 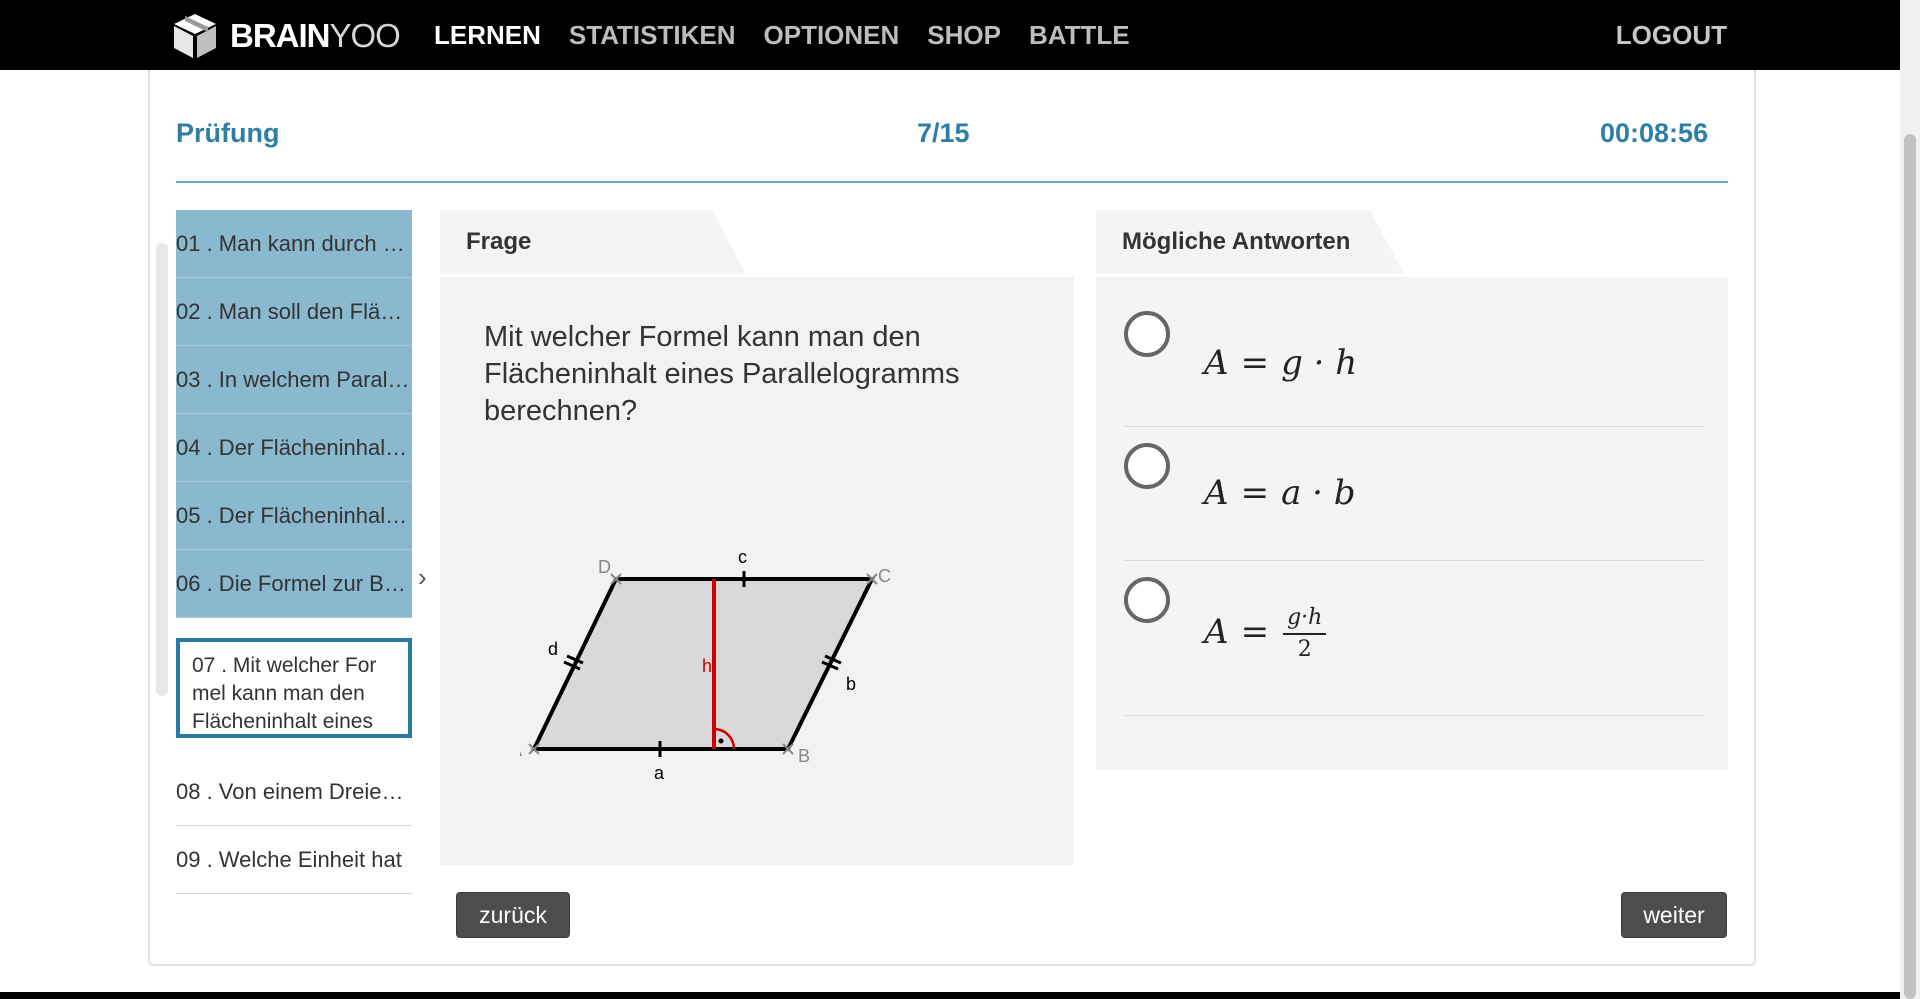 I want to click on formula-rhs: g · h, so click(x=1319, y=363).